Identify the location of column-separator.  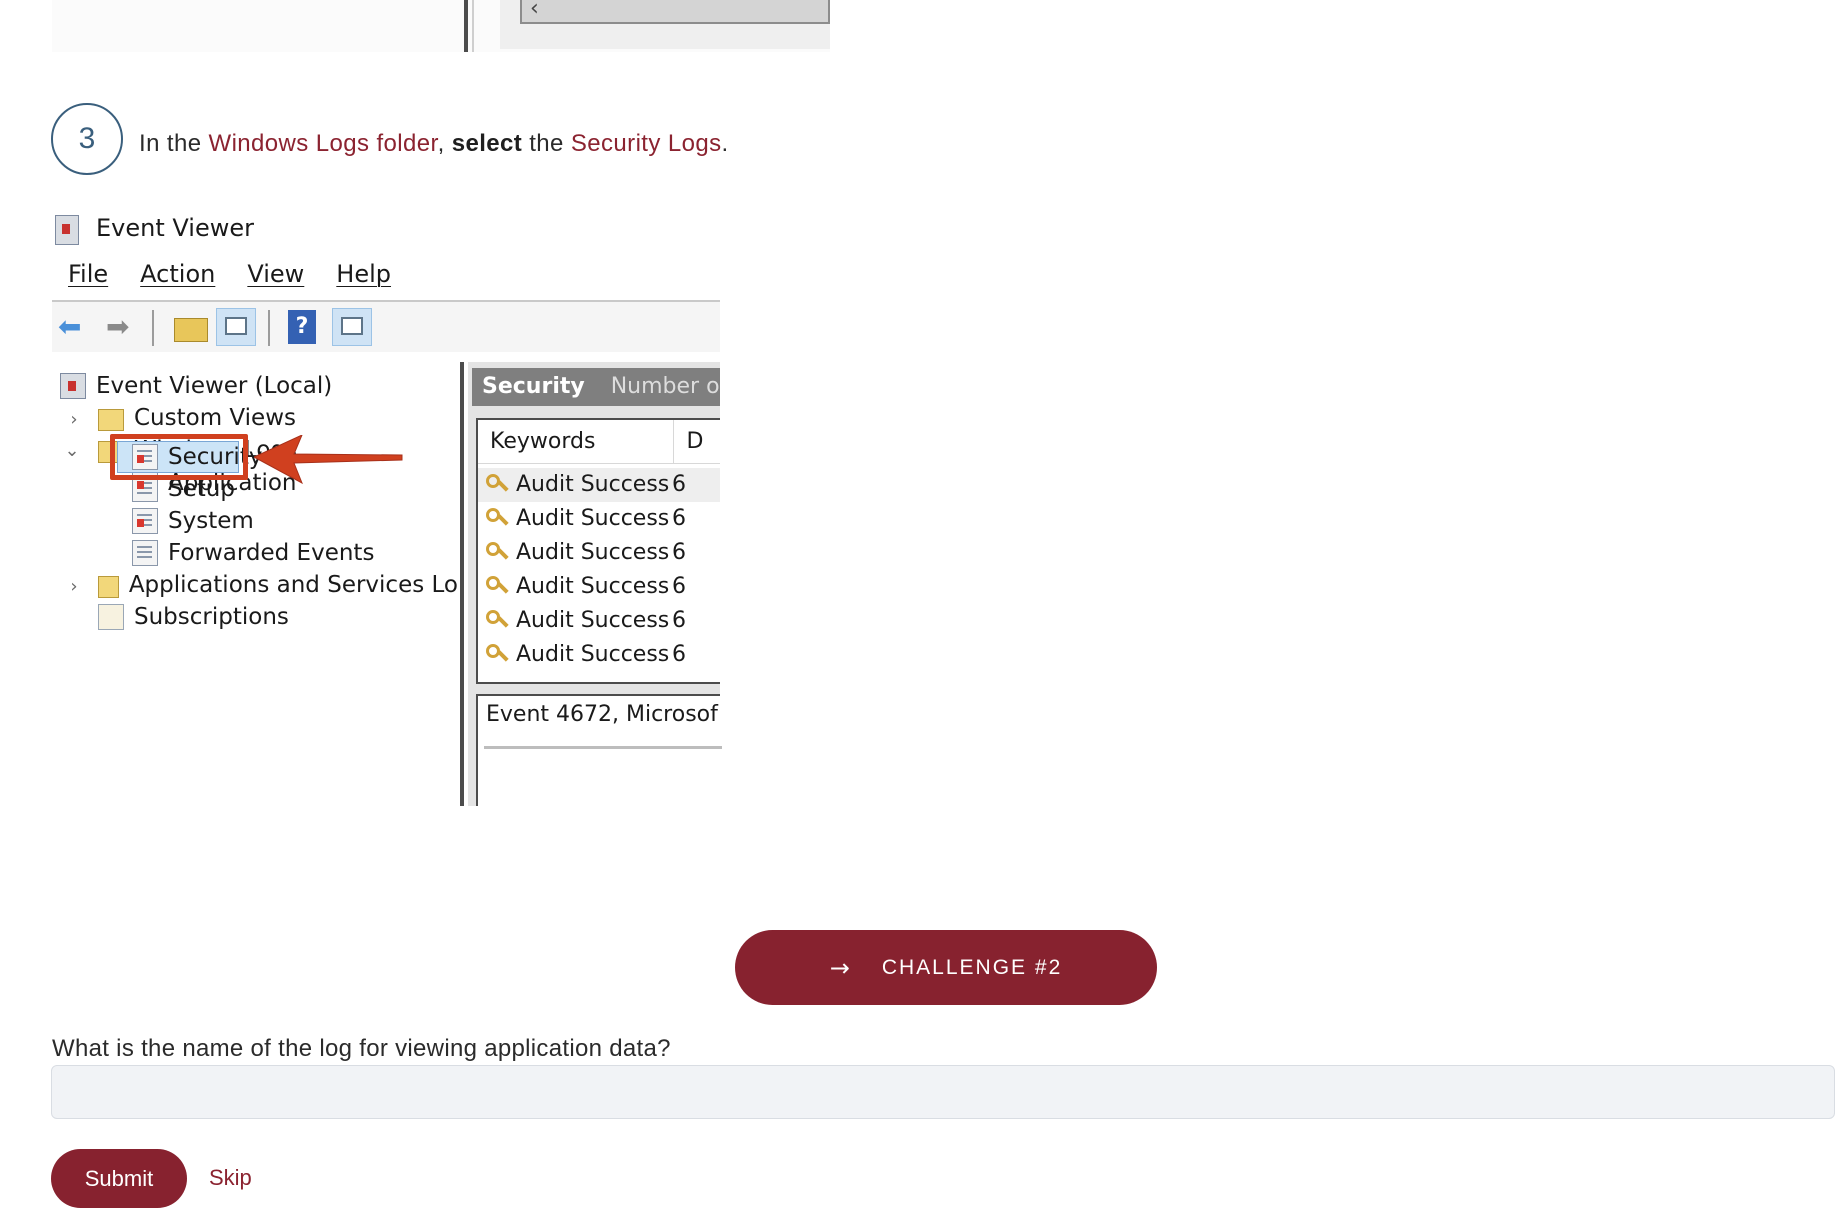
(674, 442).